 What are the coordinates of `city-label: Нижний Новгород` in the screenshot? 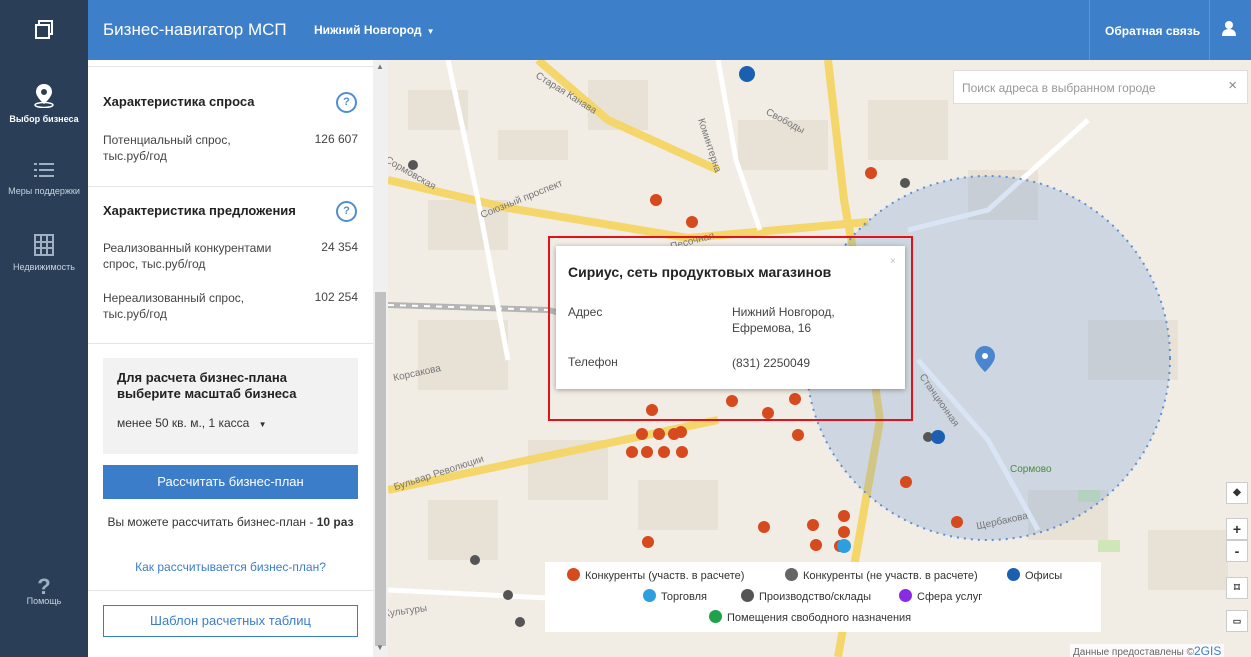 It's located at (368, 30).